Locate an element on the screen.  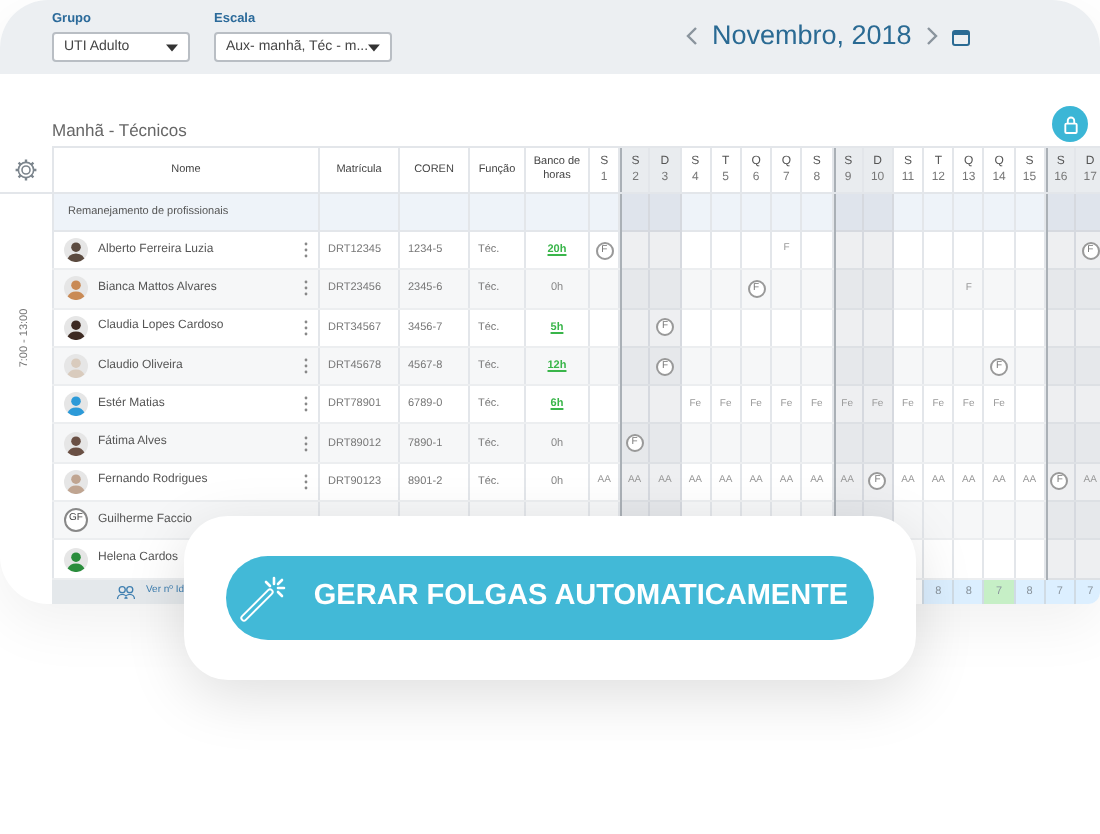
month-title: Novembro, 2018 is located at coordinates (812, 36).